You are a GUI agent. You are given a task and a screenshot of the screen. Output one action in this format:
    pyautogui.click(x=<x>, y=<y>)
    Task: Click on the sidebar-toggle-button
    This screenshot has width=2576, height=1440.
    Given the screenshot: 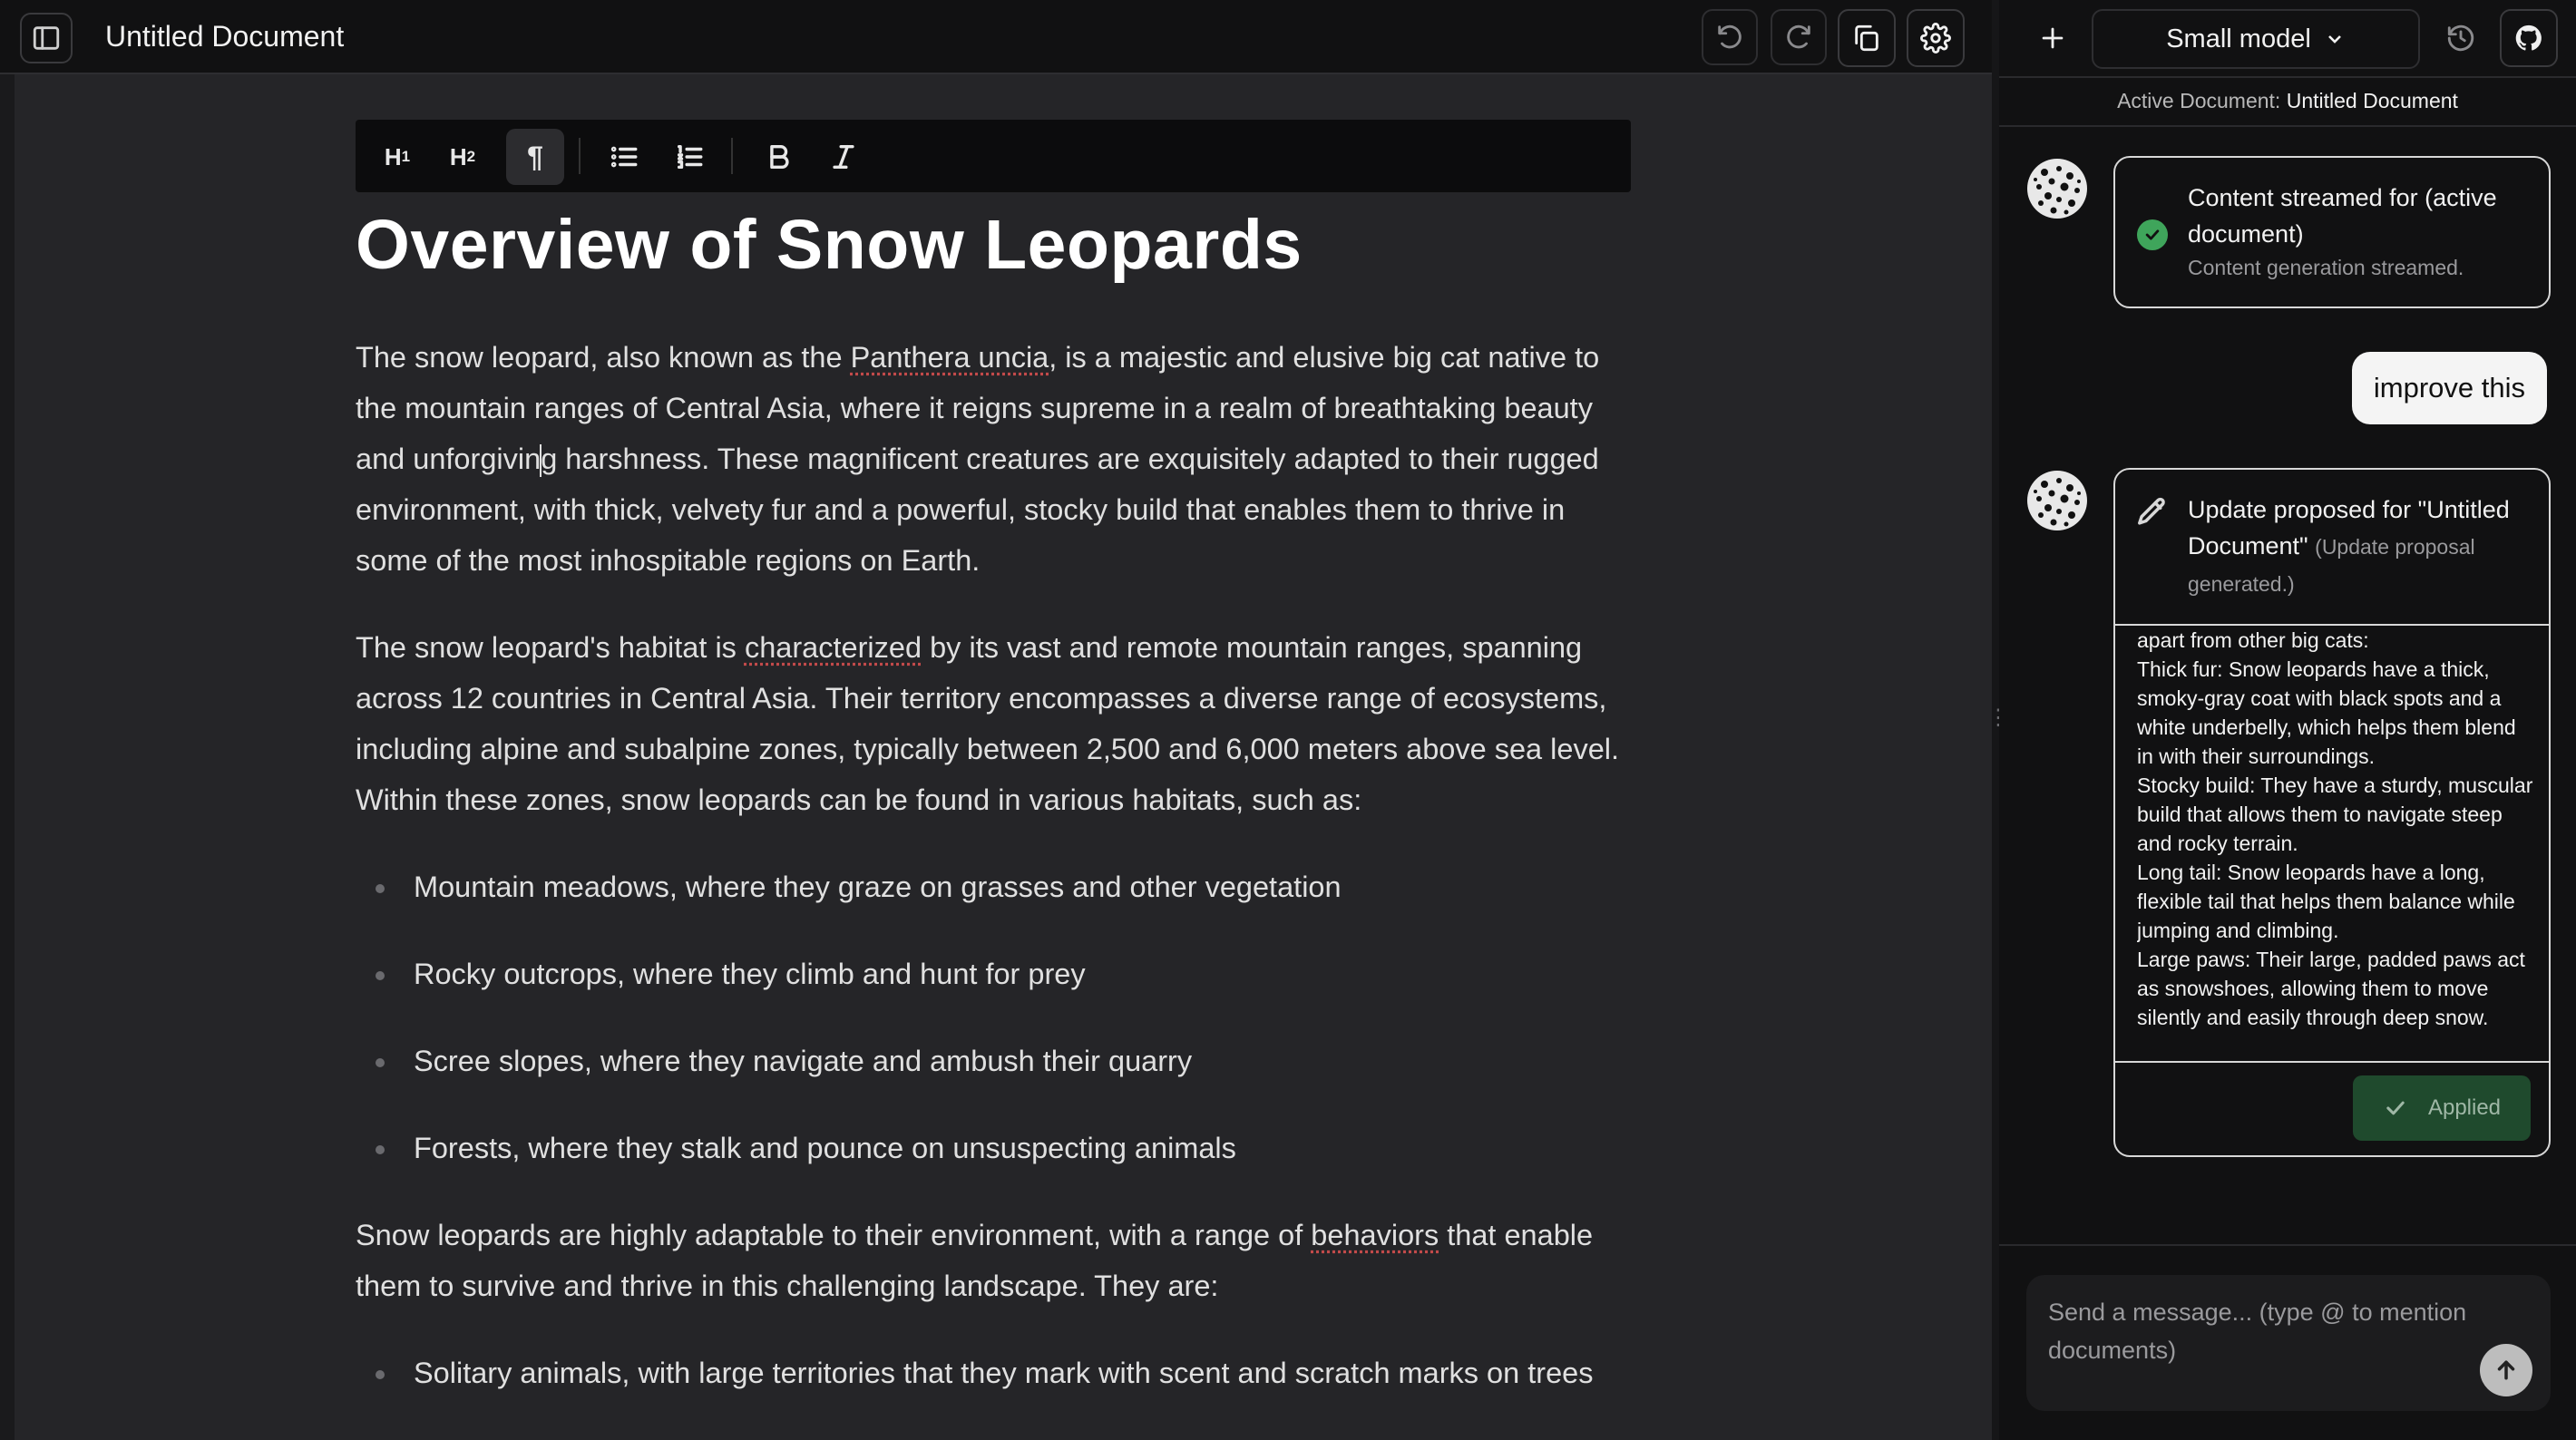 What is the action you would take?
    pyautogui.click(x=46, y=38)
    